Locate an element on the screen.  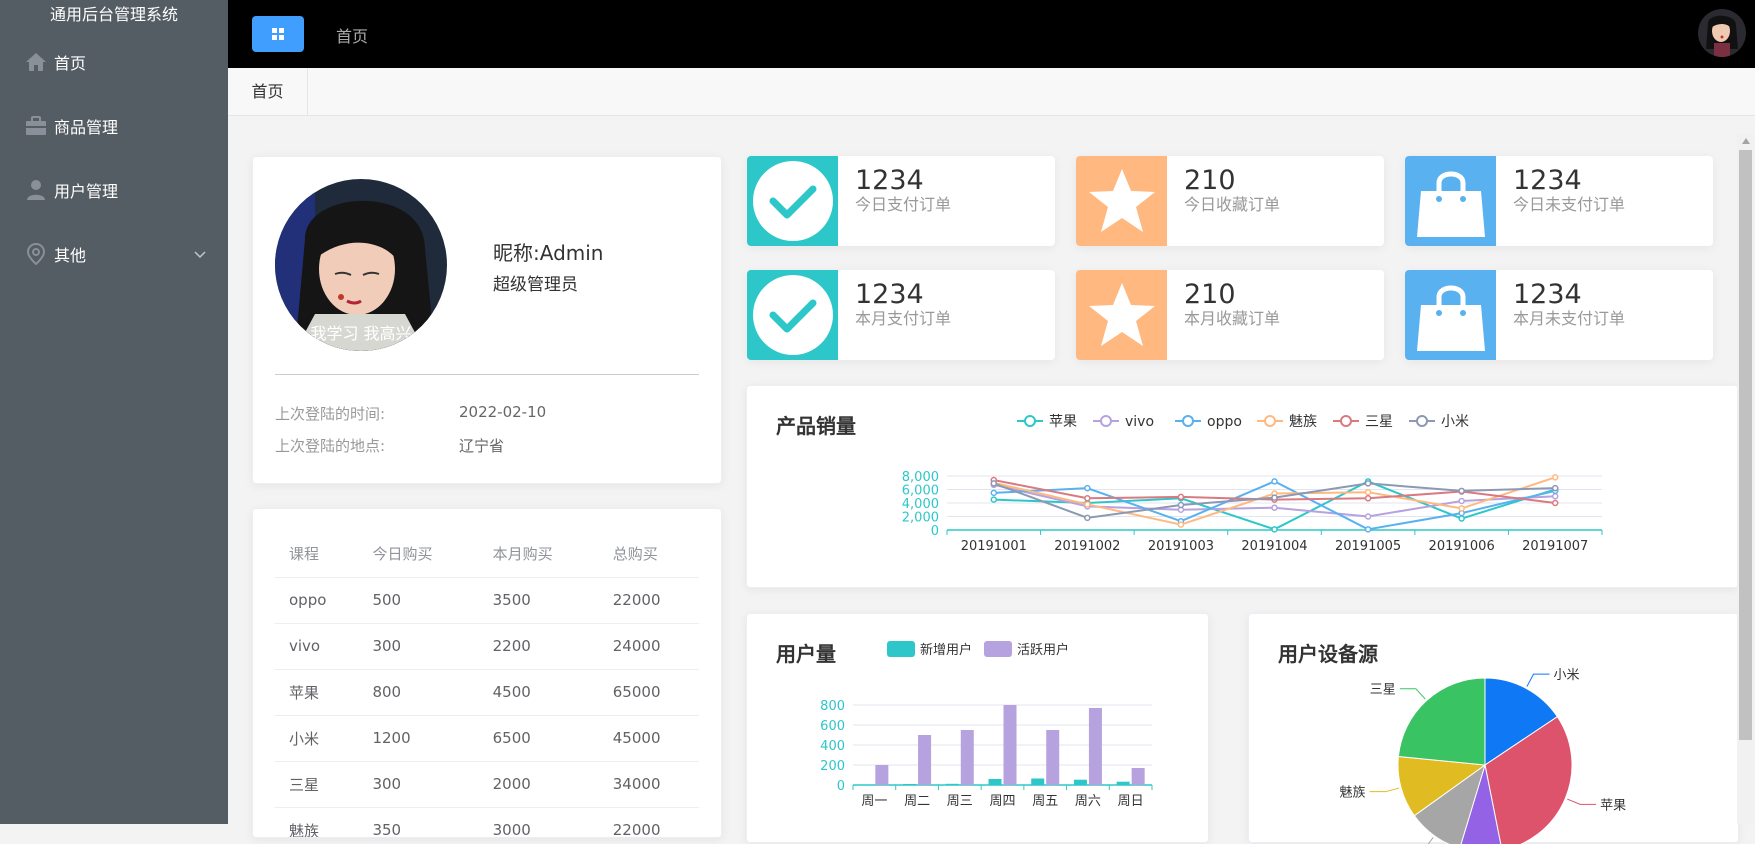
x-tick-label: 20191007 is located at coordinates (1555, 546).